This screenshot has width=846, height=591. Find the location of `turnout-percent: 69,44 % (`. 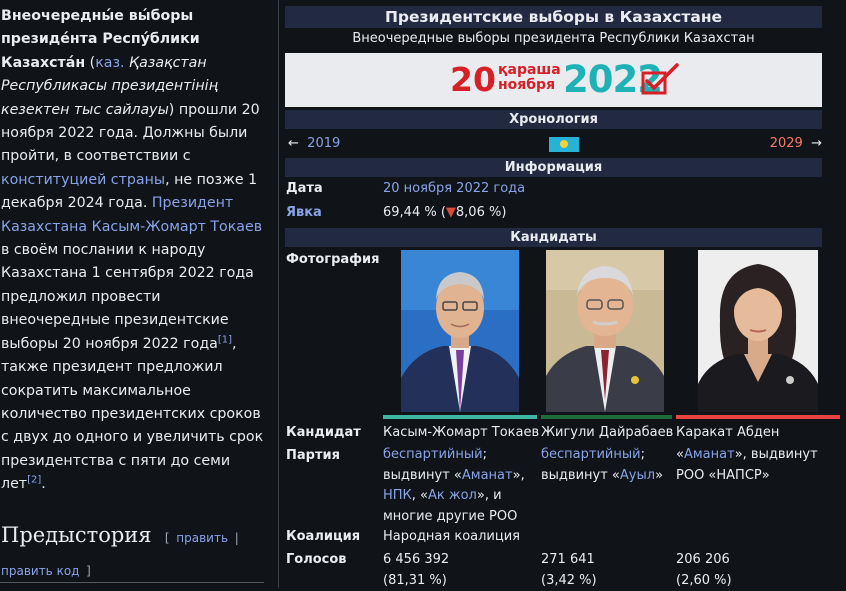

turnout-percent: 69,44 % ( is located at coordinates (414, 212).